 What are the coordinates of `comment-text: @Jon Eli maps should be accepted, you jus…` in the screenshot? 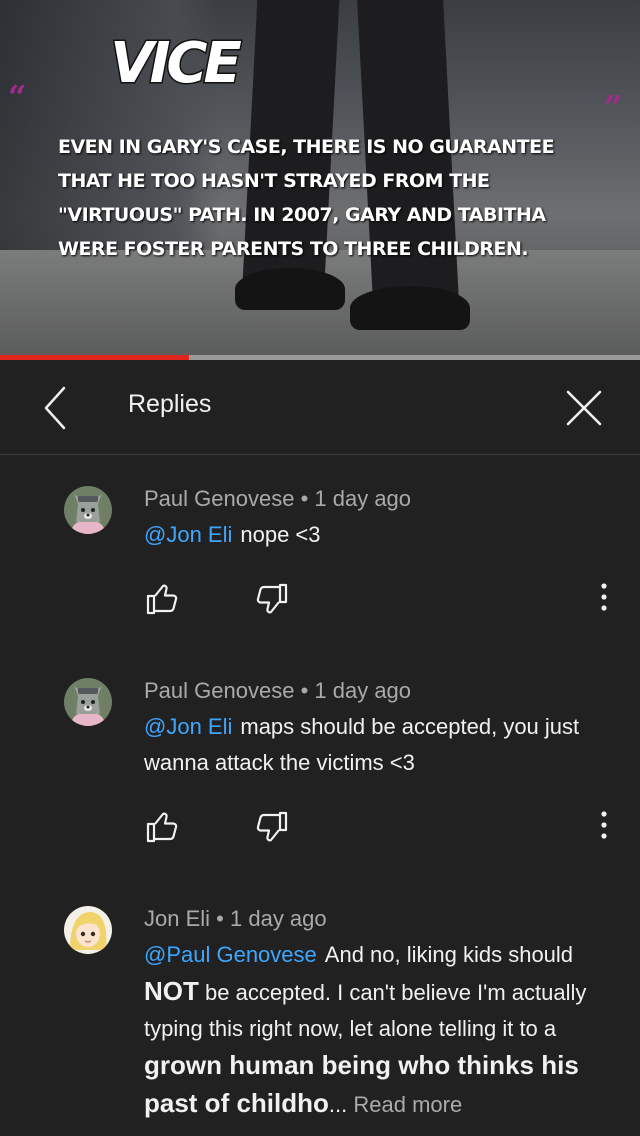 It's located at (362, 744).